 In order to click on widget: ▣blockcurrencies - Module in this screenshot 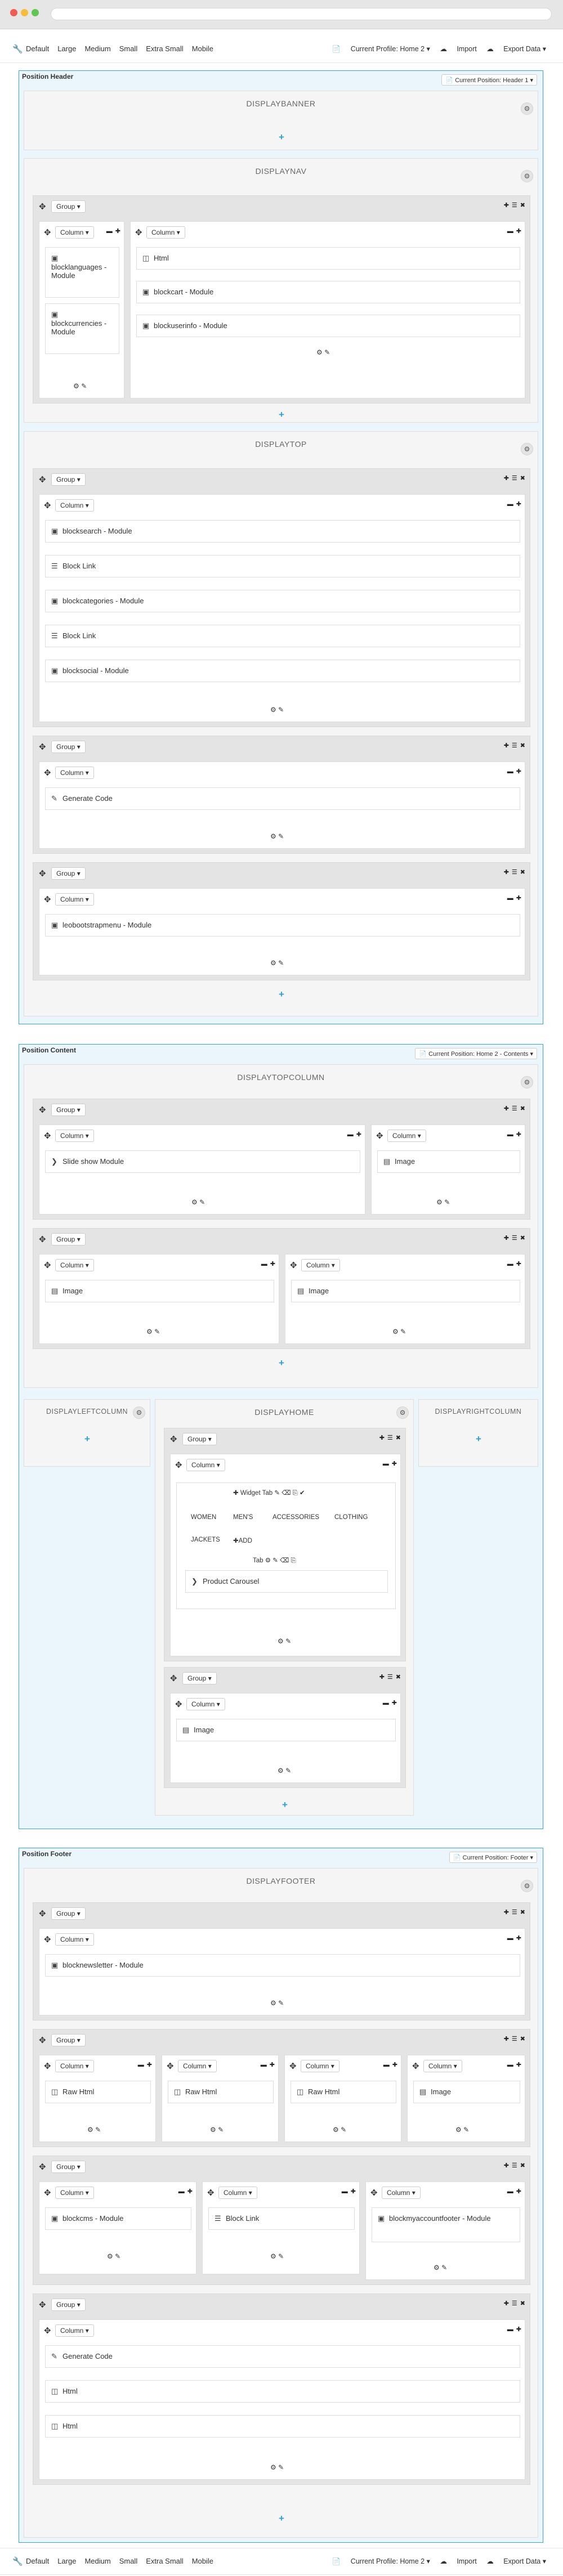, I will do `click(82, 328)`.